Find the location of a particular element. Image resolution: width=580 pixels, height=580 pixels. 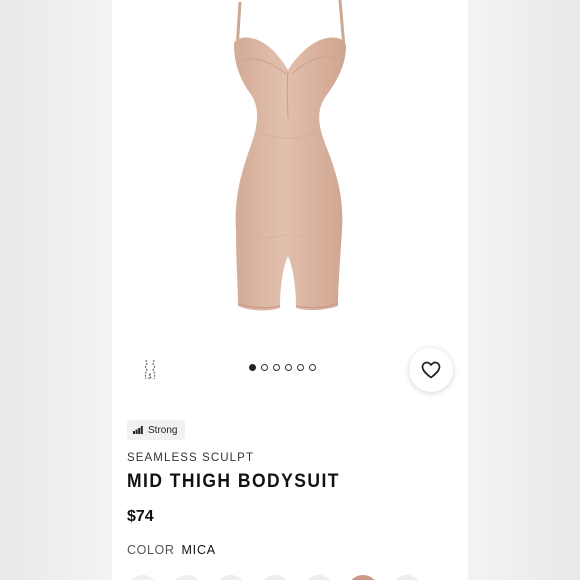

color-selection: COLOR MICA is located at coordinates (171, 550).